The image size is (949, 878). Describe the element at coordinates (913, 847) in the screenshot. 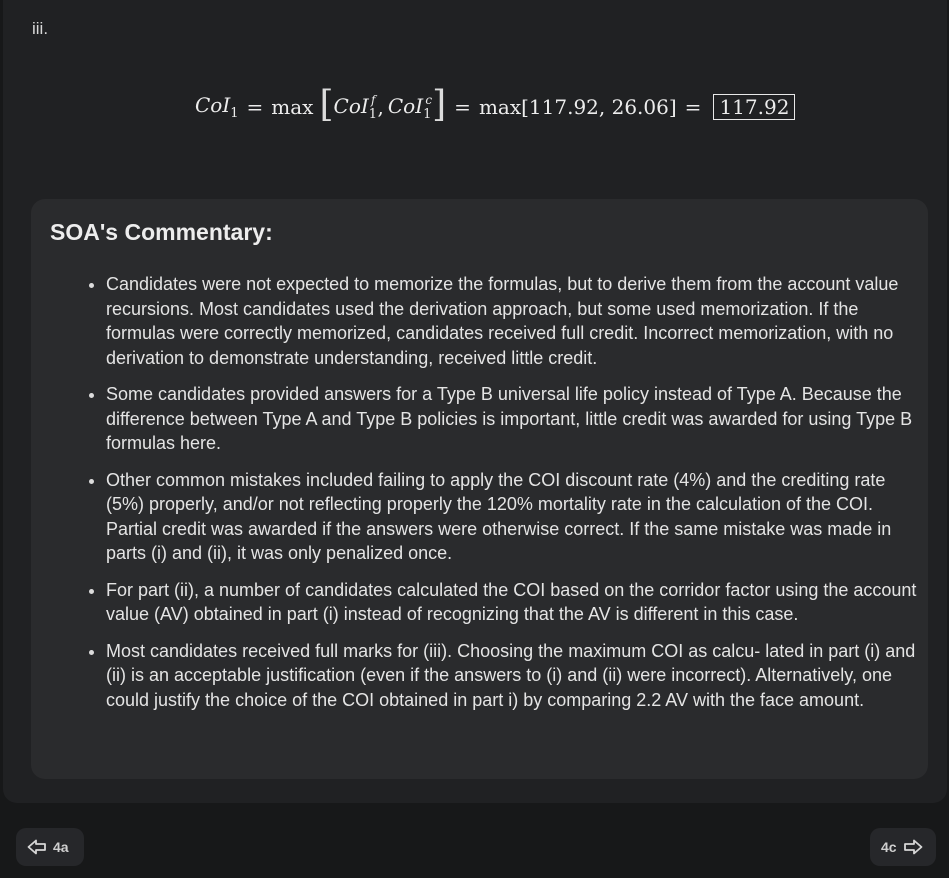

I see `arrow-right-icon` at that location.